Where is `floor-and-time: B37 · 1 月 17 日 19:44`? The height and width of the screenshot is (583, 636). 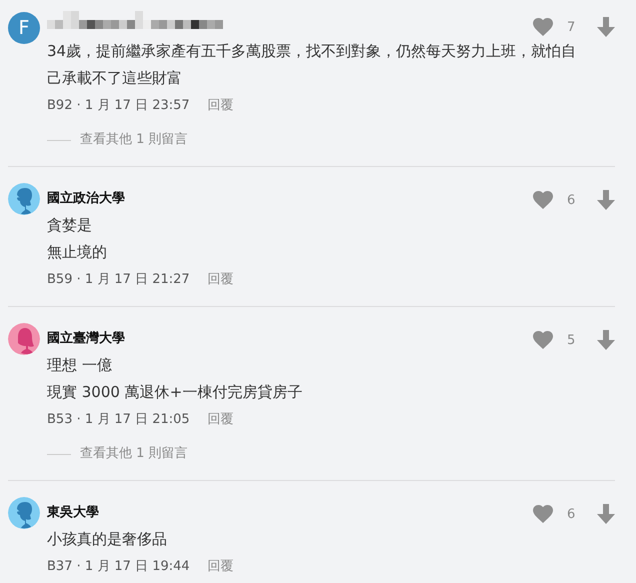
floor-and-time: B37 · 1 月 17 日 19:44 is located at coordinates (118, 567).